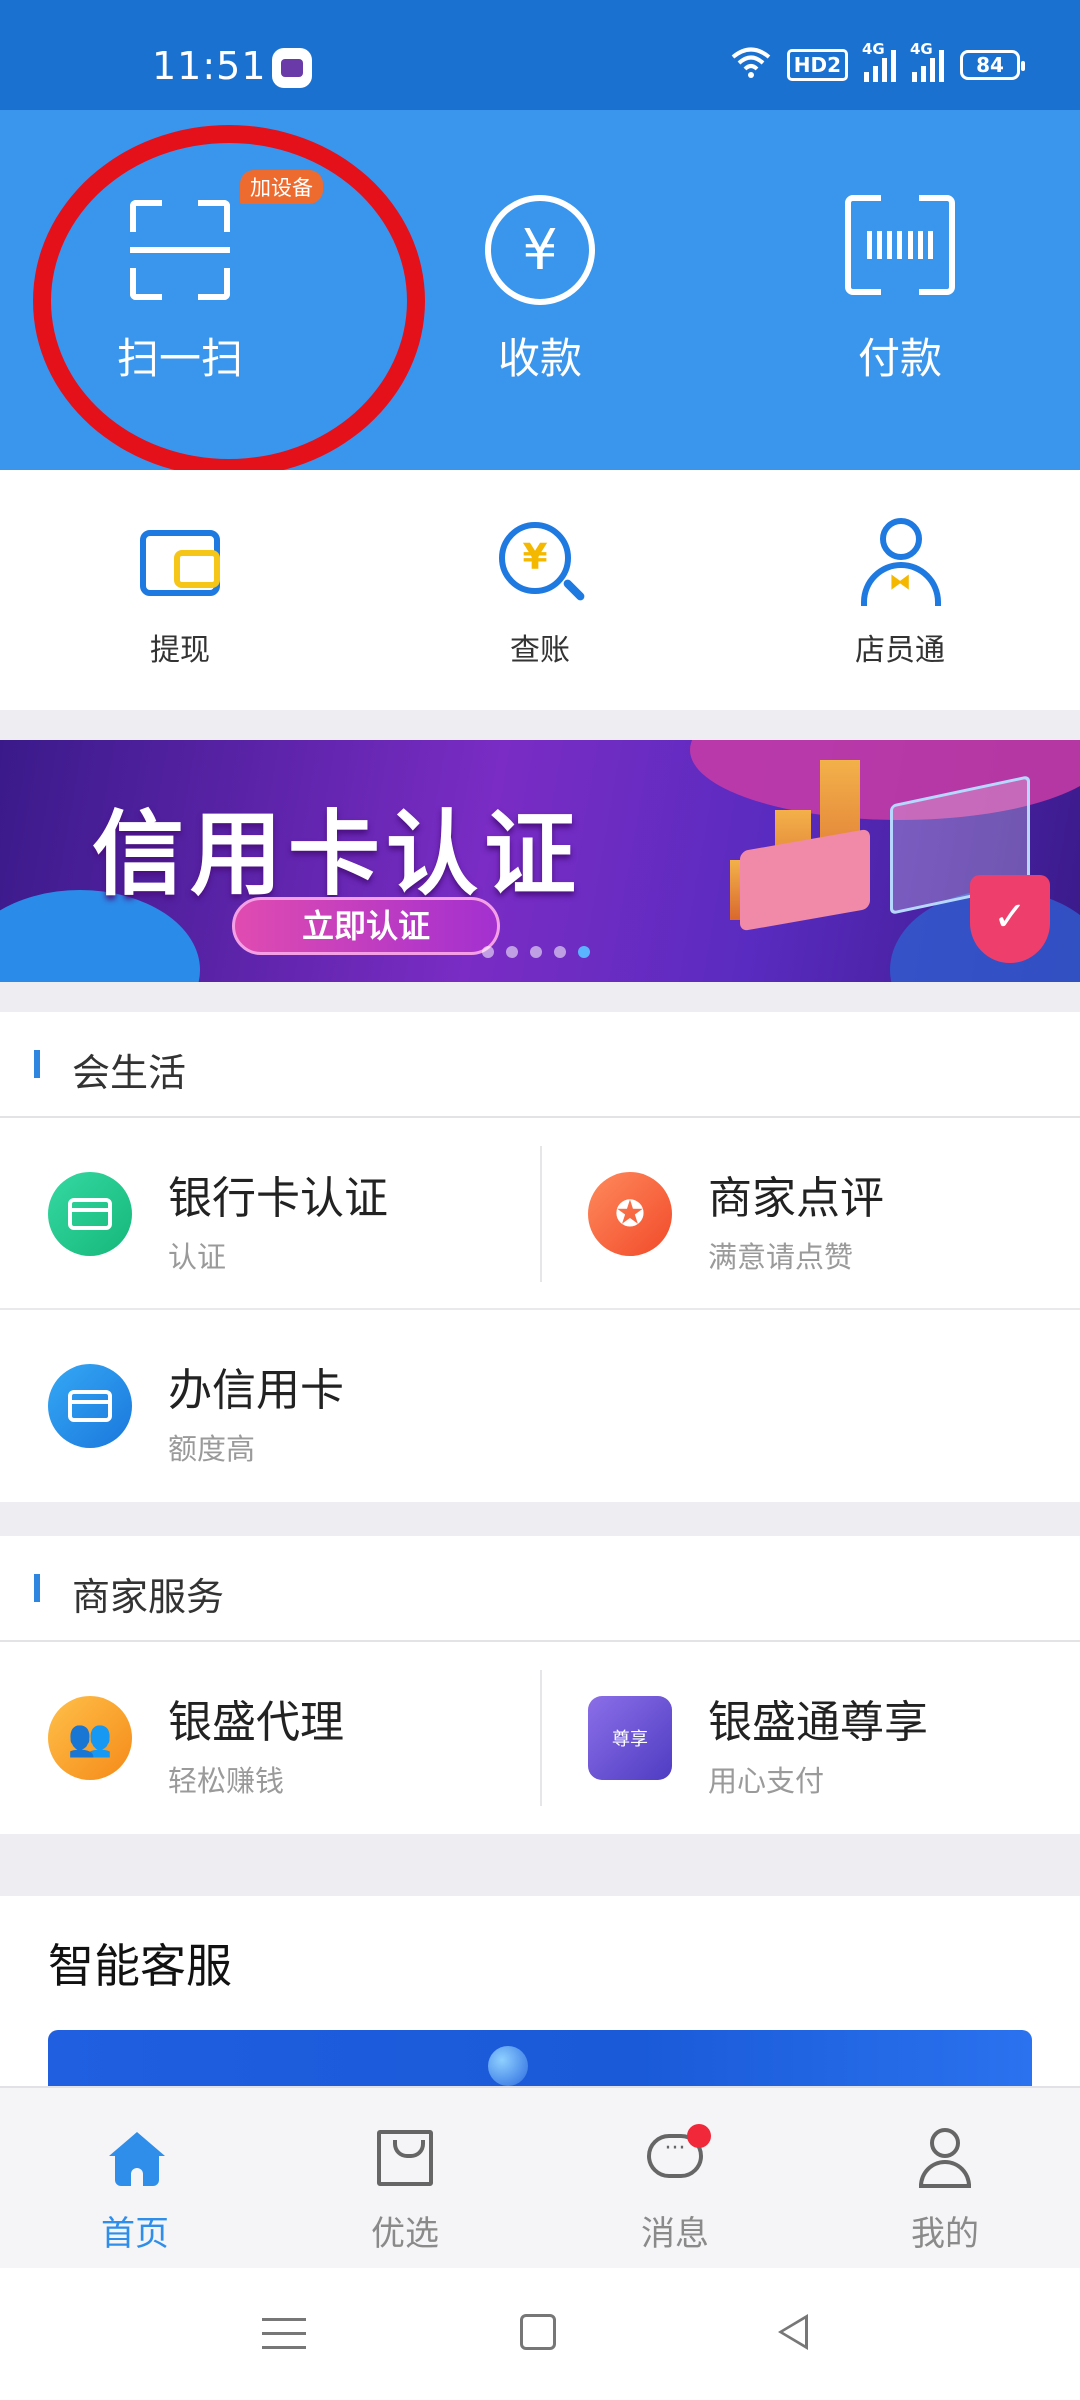 The image size is (1080, 2400). I want to click on item-subtitle: 轻松赚钱, so click(226, 1781).